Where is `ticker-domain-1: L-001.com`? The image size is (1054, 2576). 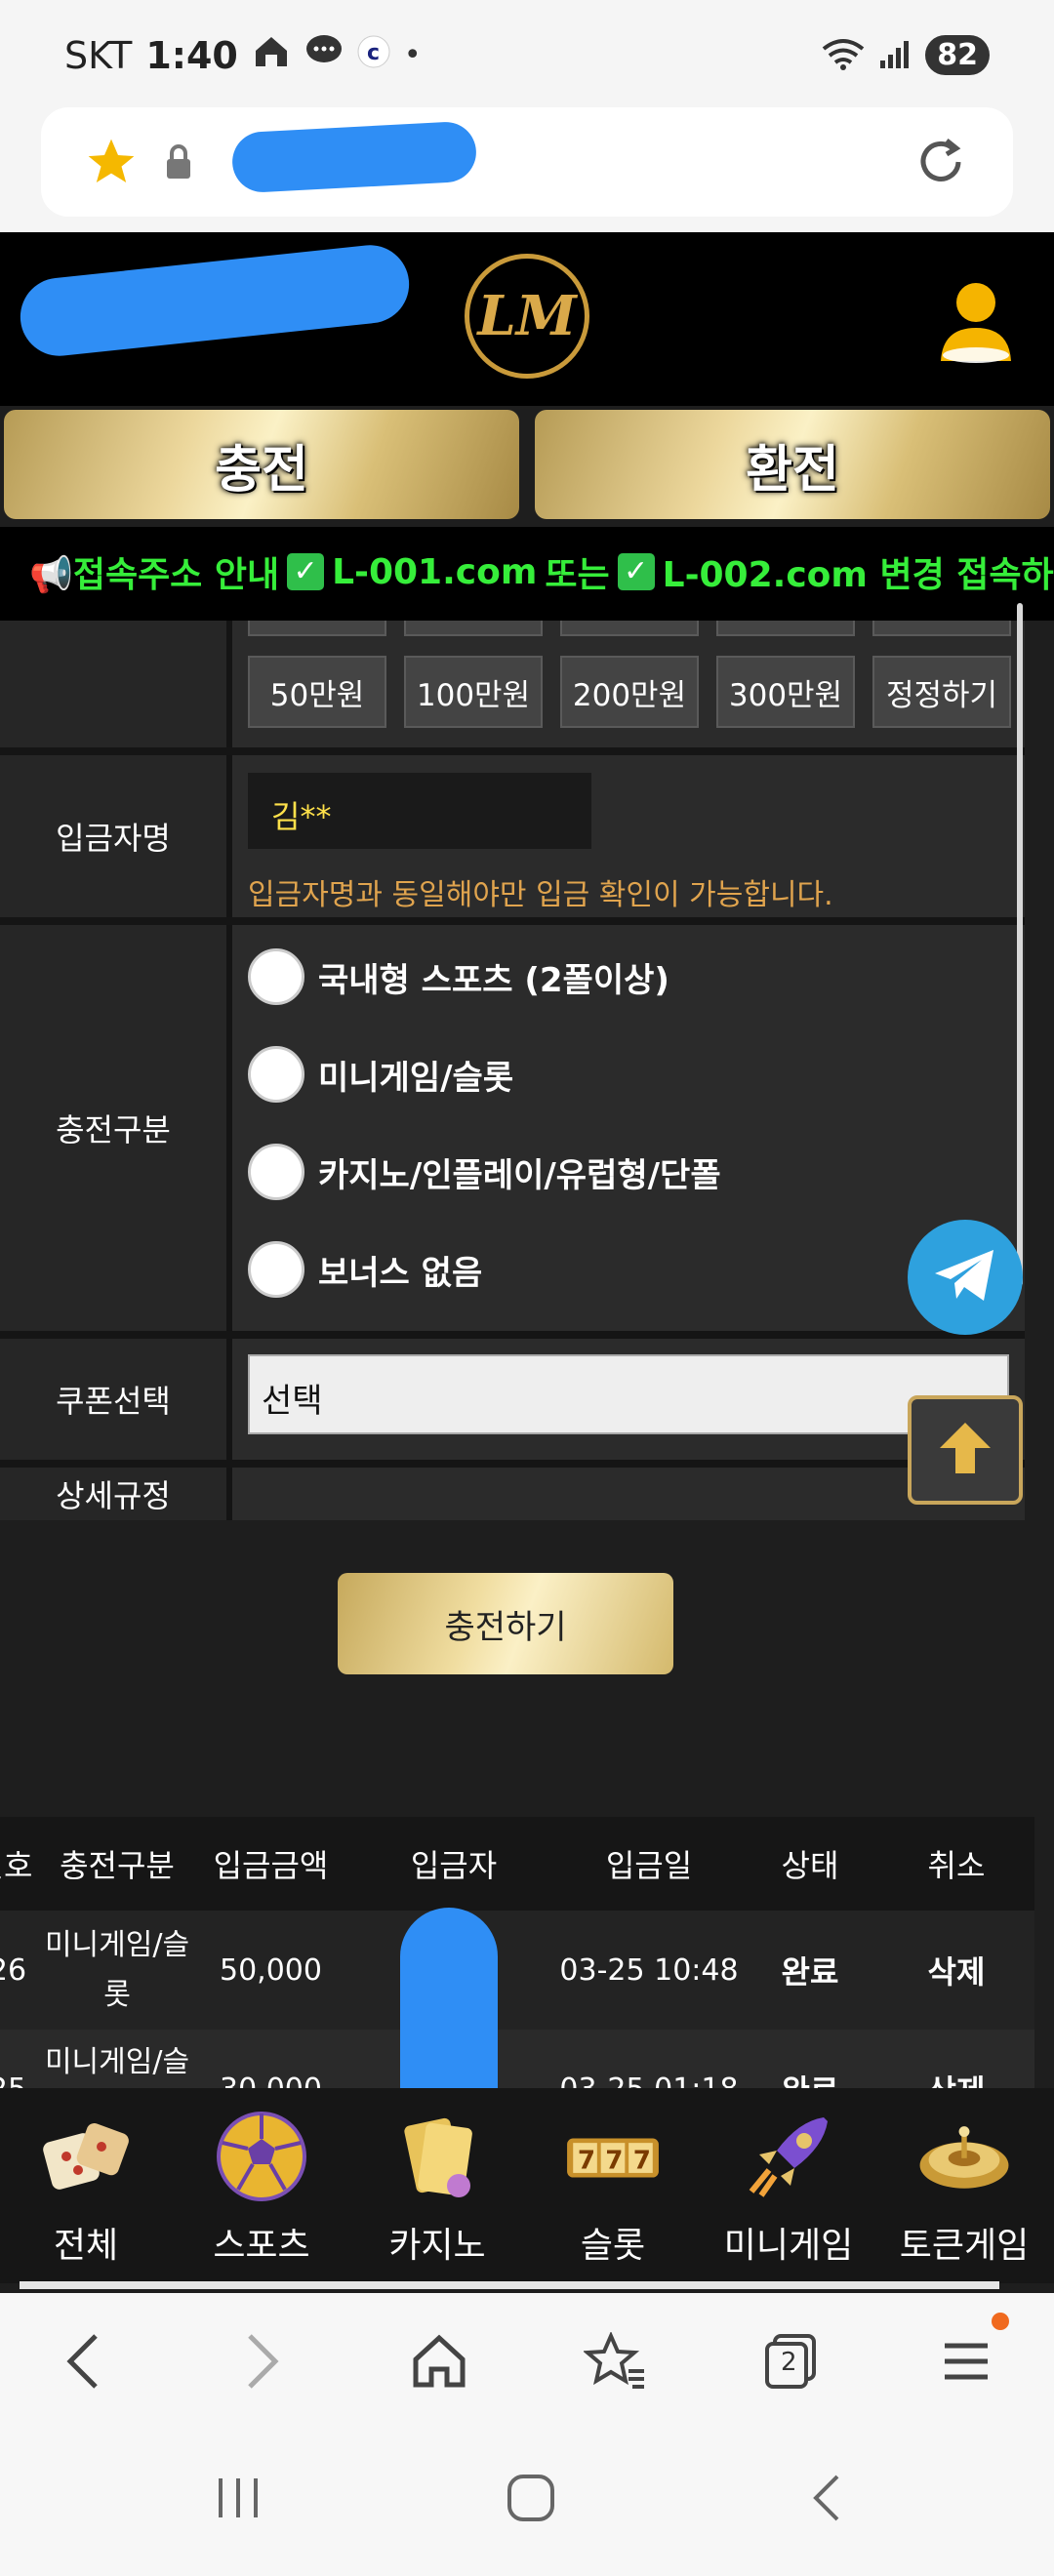 ticker-domain-1: L-001.com is located at coordinates (435, 571).